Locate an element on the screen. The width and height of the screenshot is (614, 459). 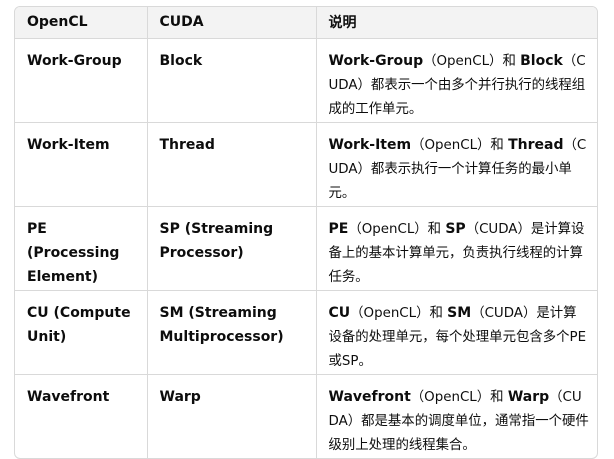
cell-cuda: Thread is located at coordinates (232, 164).